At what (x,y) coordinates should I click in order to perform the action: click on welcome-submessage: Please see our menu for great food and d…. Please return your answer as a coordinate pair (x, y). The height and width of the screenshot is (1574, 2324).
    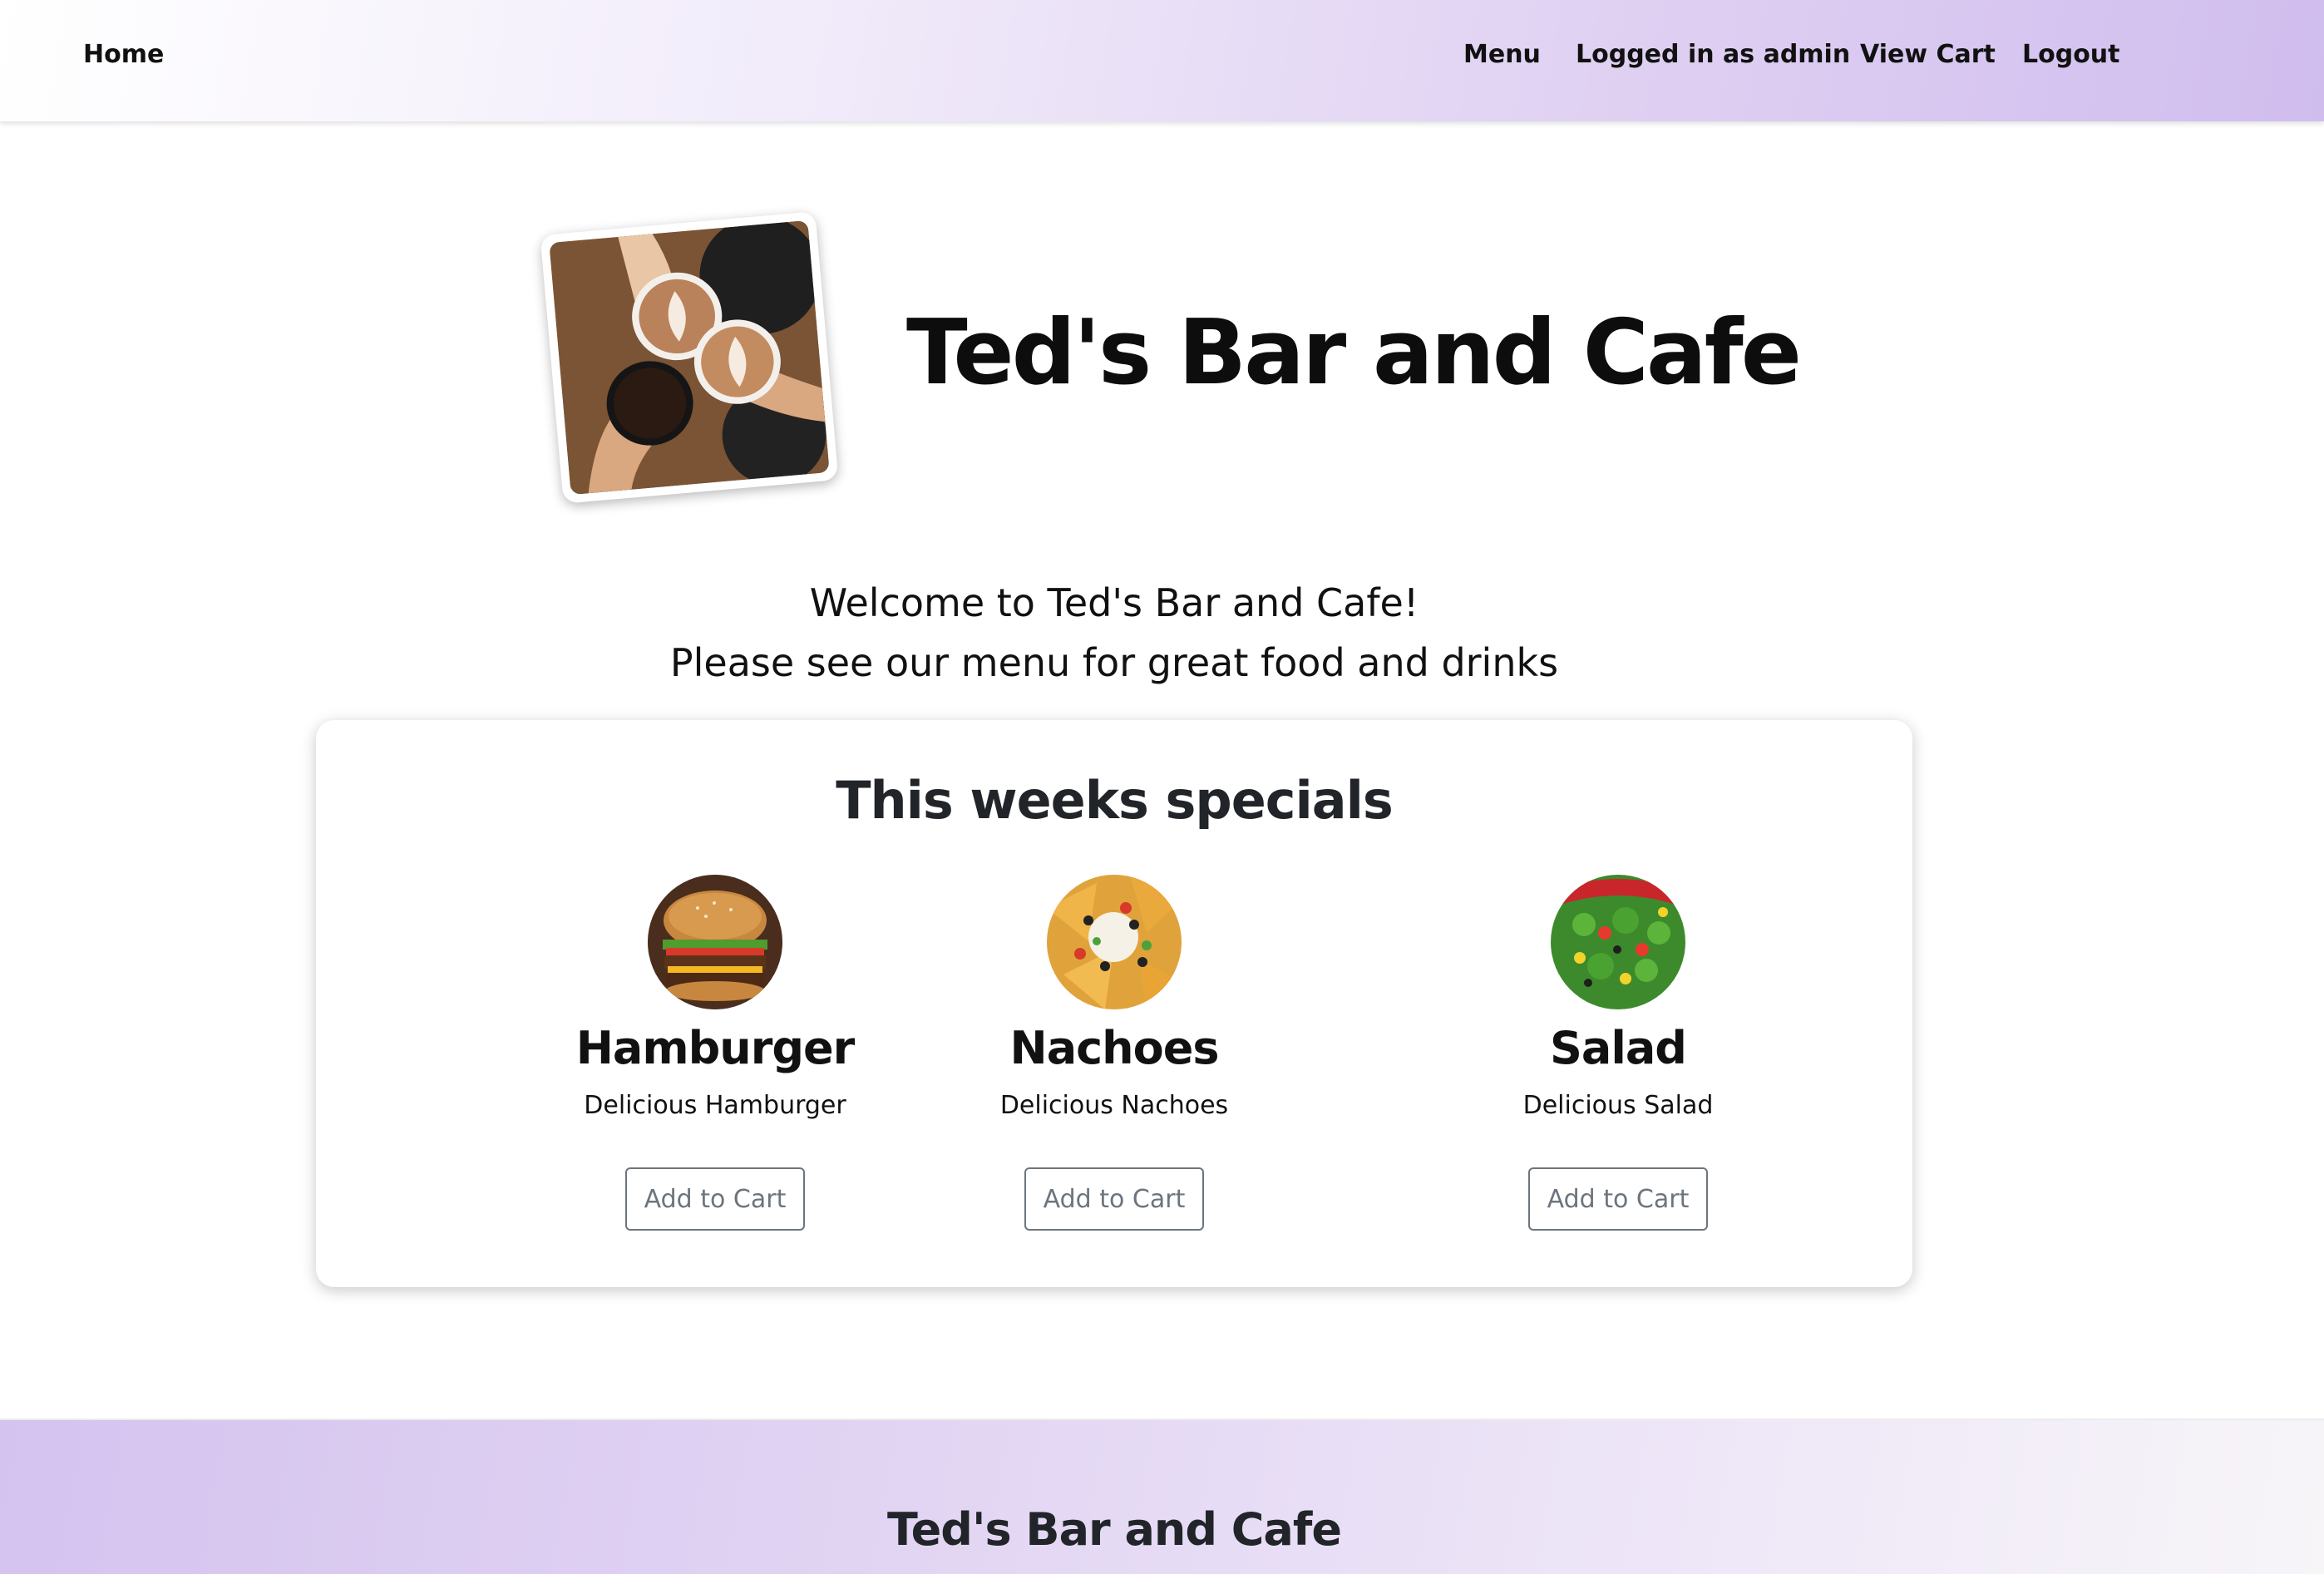
    Looking at the image, I should click on (1114, 662).